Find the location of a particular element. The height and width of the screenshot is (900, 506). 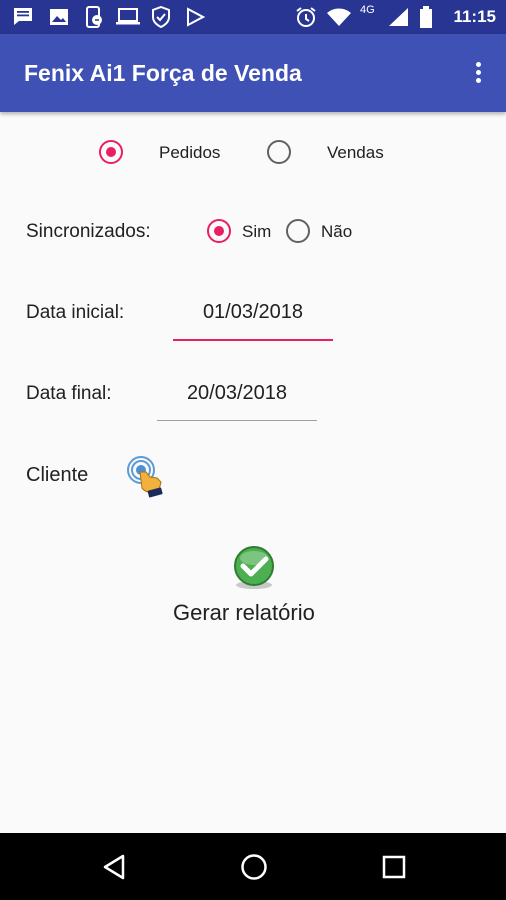

radio-sim is located at coordinates (219, 231).